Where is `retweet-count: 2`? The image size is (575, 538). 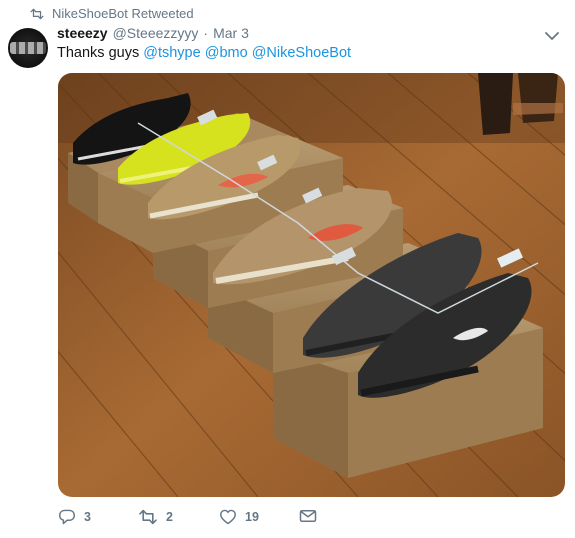
retweet-count: 2 is located at coordinates (169, 517).